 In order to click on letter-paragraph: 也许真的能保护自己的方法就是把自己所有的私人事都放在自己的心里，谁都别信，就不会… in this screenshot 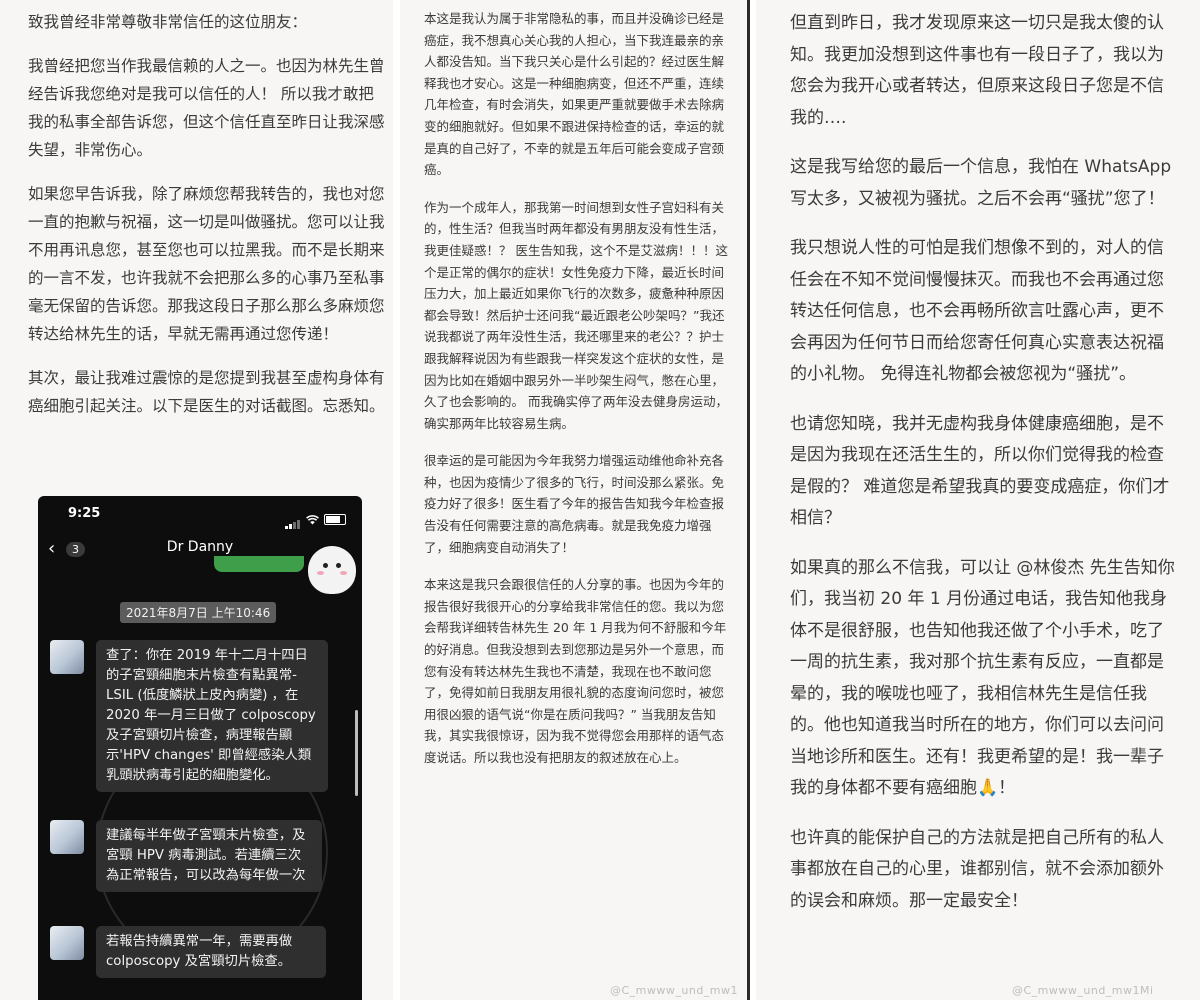, I will do `click(977, 869)`.